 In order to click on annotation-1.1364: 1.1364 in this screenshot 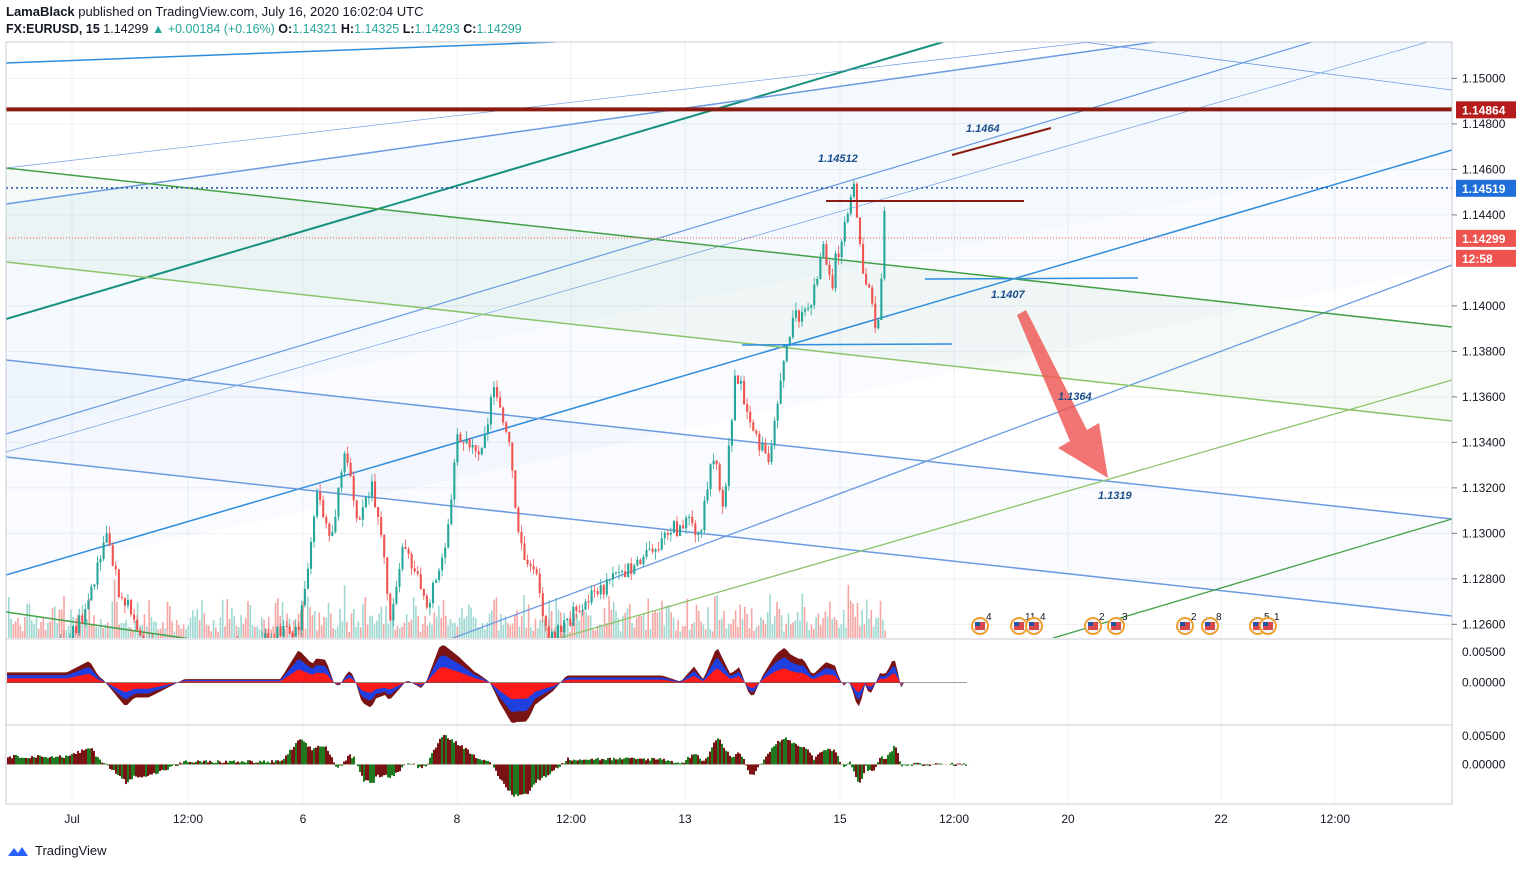, I will do `click(1075, 397)`.